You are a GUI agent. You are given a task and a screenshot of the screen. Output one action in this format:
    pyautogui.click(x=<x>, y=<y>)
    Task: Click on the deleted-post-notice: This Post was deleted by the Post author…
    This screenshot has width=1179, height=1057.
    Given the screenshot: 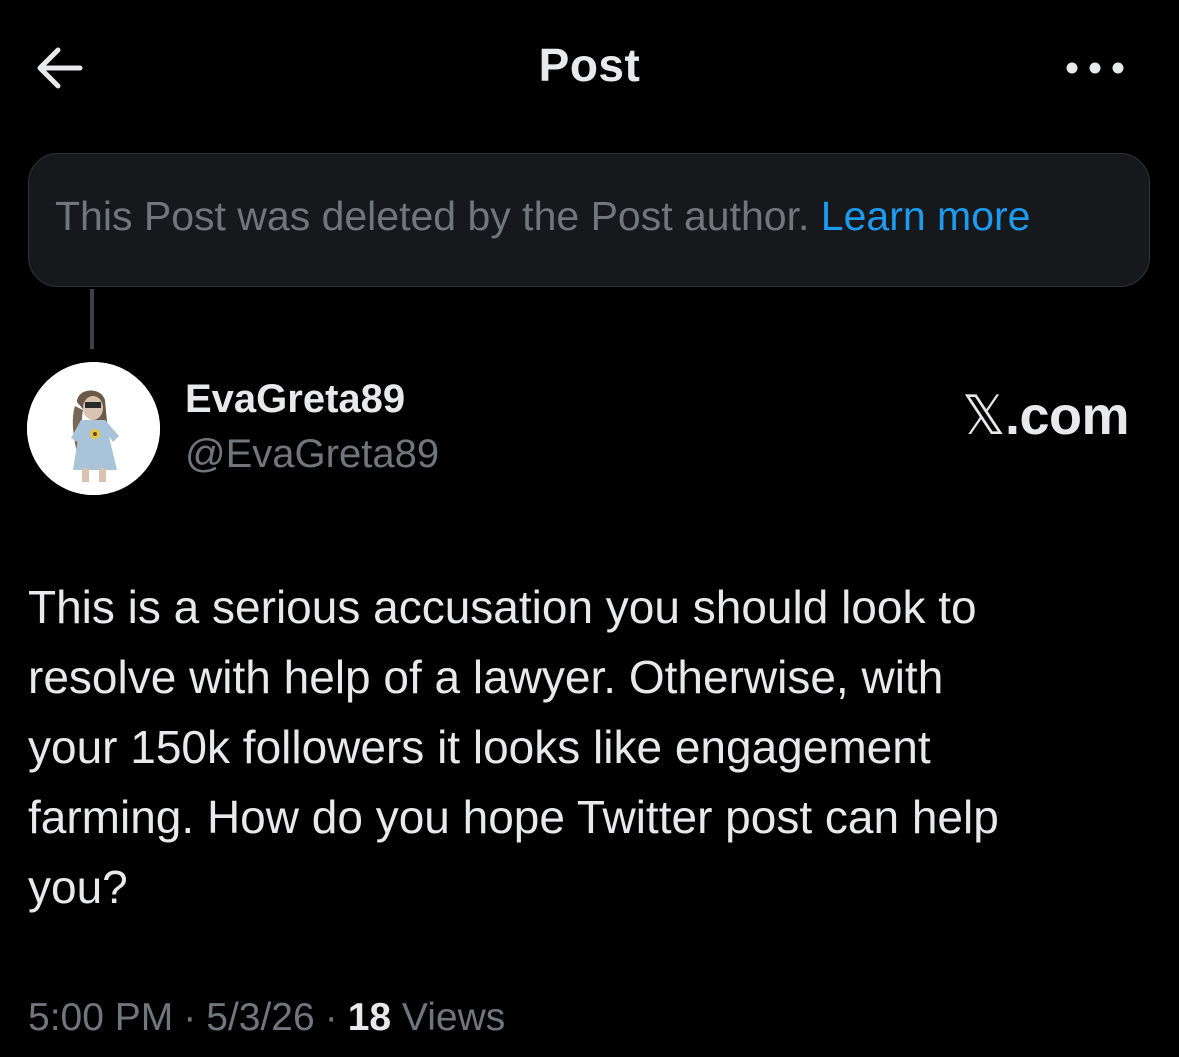 What is the action you would take?
    pyautogui.click(x=589, y=220)
    